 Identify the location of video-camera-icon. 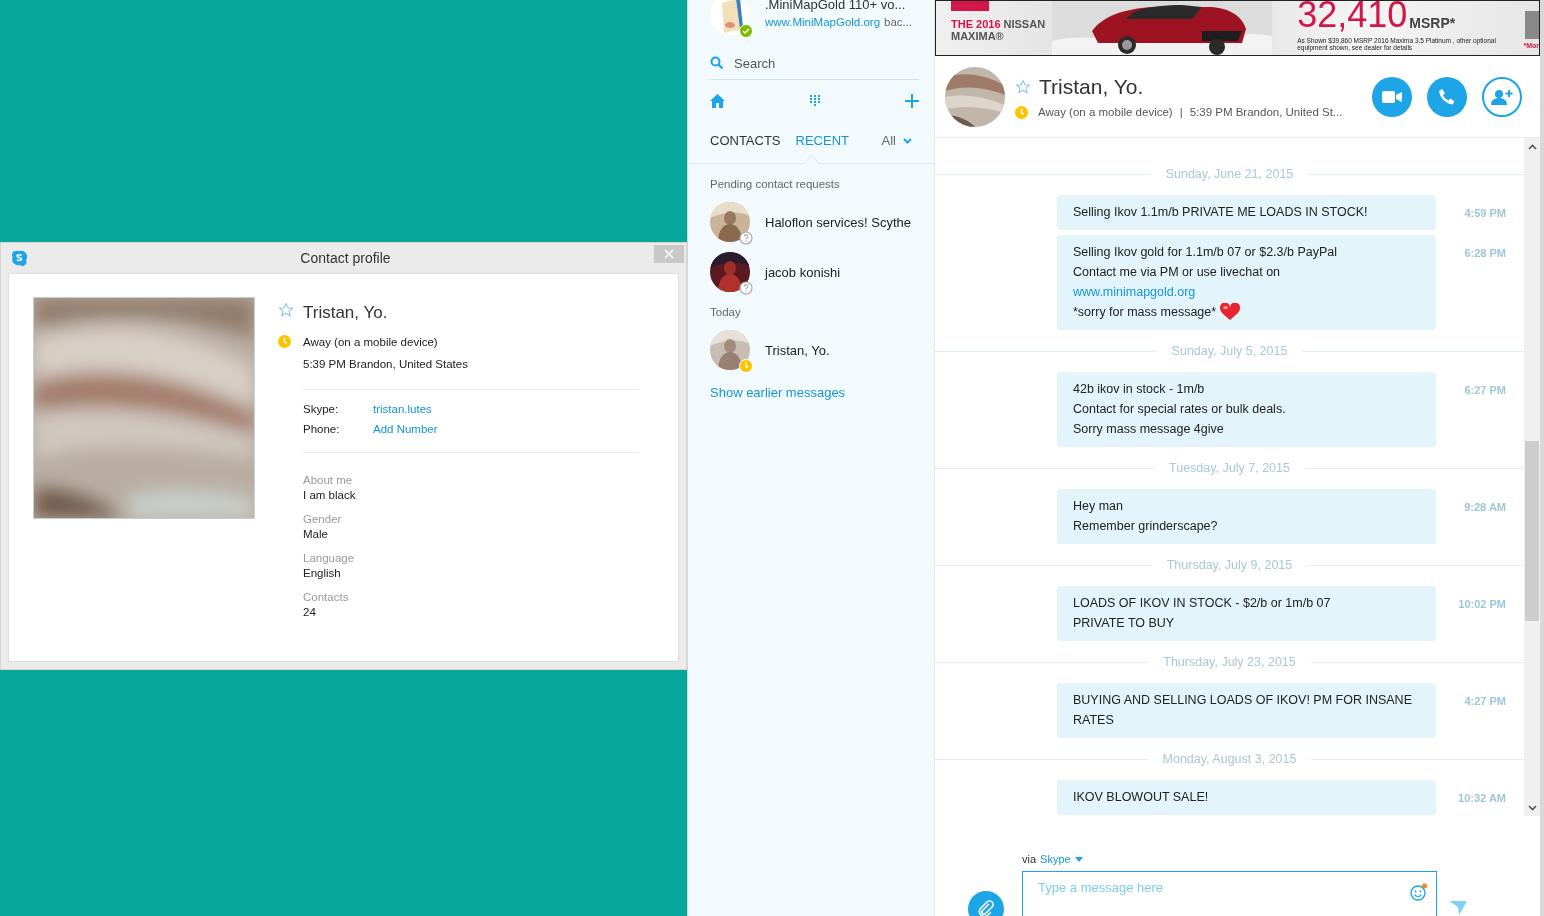
(1392, 96).